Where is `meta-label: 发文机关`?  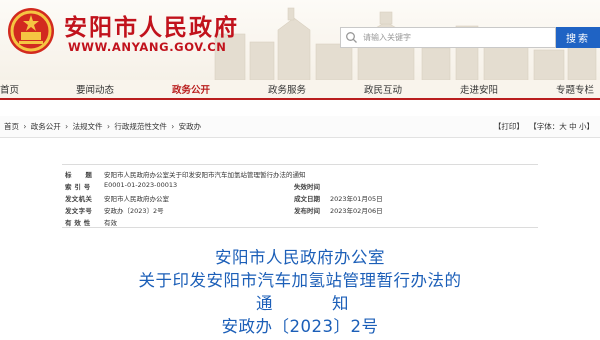 meta-label: 发文机关 is located at coordinates (79, 199).